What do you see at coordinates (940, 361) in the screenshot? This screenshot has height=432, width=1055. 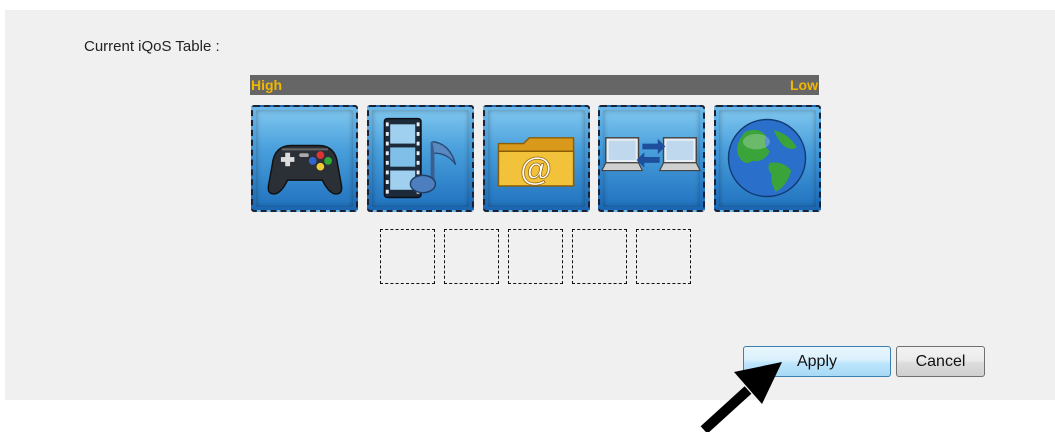 I see `cancel-button: Cancel` at bounding box center [940, 361].